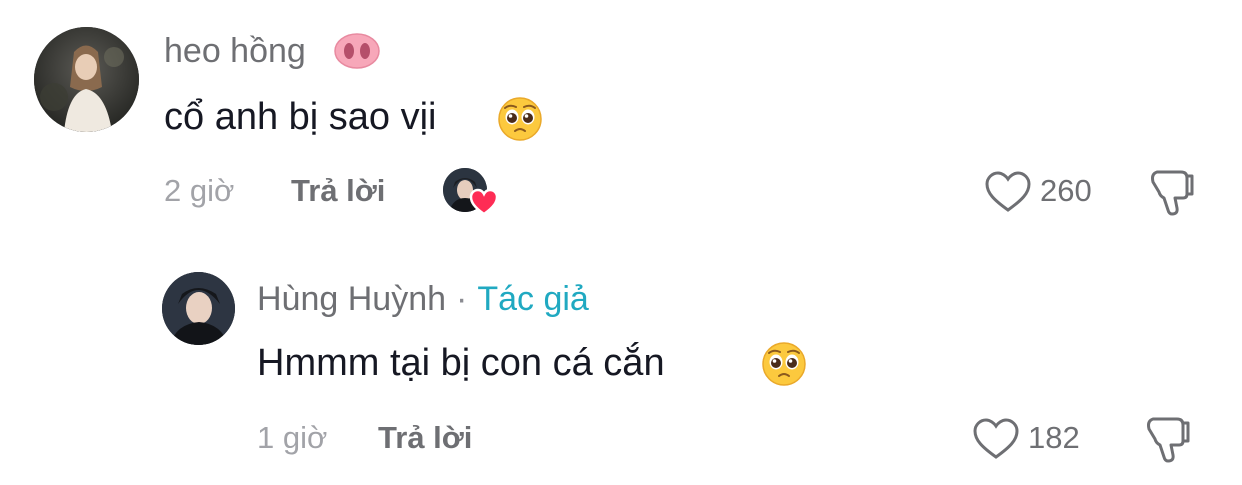 The width and height of the screenshot is (1242, 485). Describe the element at coordinates (235, 51) in the screenshot. I see `username: heo hồng` at that location.